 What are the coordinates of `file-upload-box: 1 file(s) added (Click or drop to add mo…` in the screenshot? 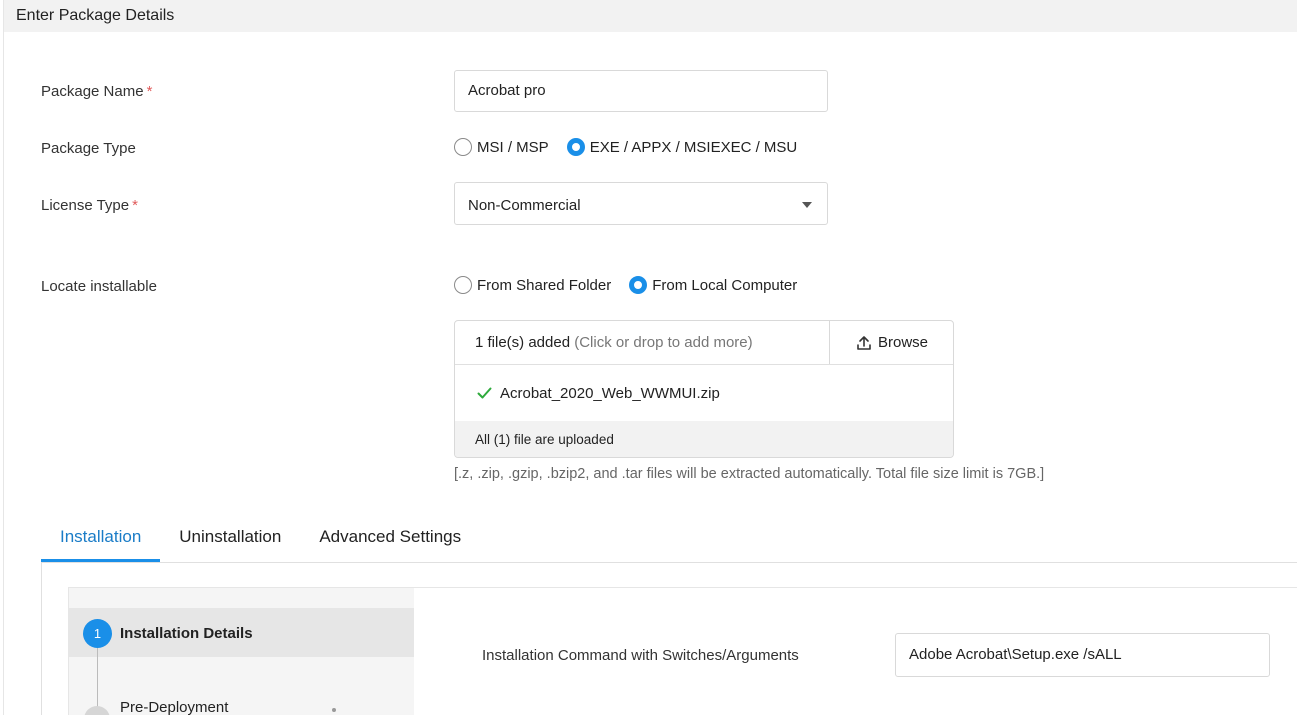 It's located at (704, 389).